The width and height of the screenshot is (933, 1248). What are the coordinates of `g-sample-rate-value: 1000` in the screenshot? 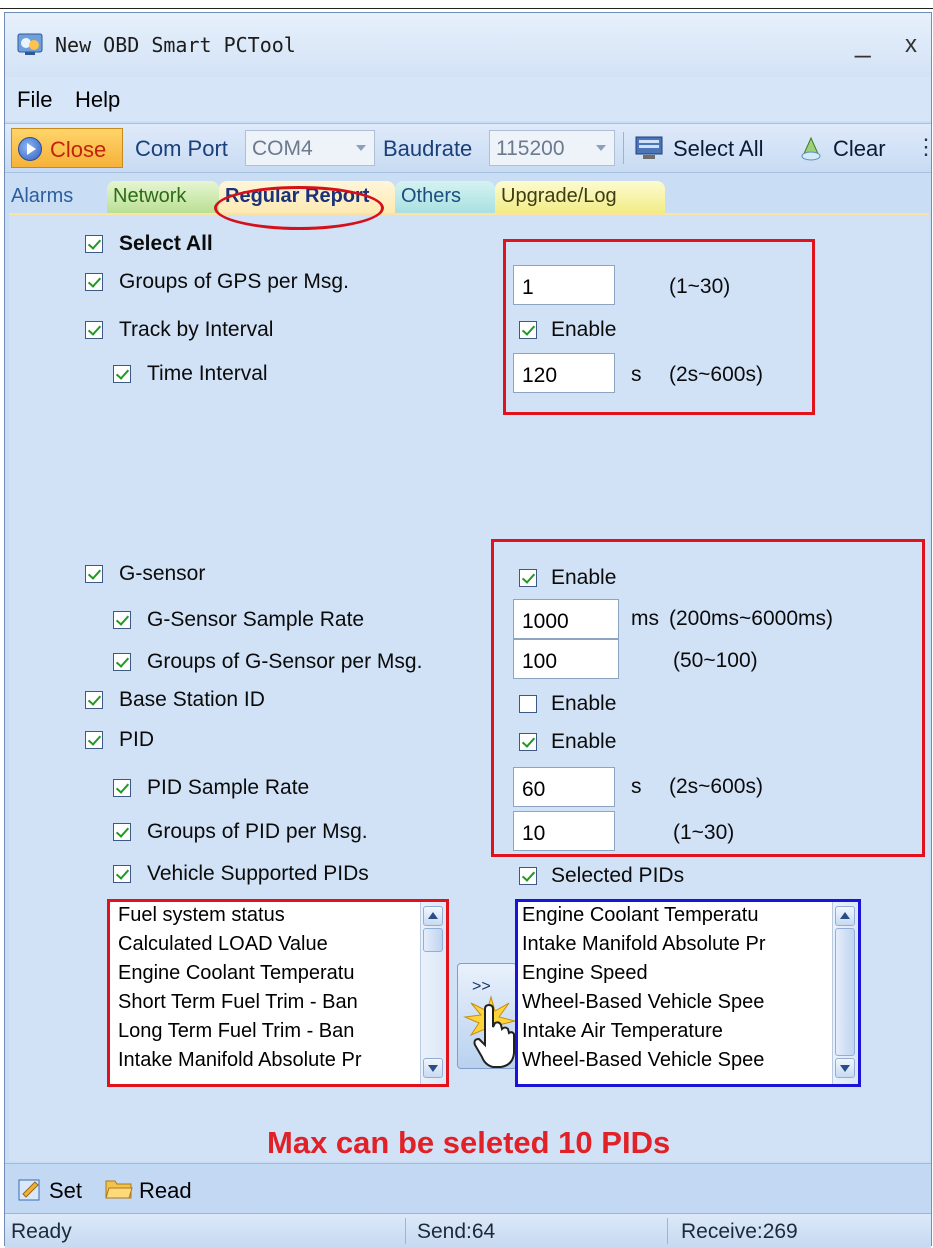 It's located at (545, 621).